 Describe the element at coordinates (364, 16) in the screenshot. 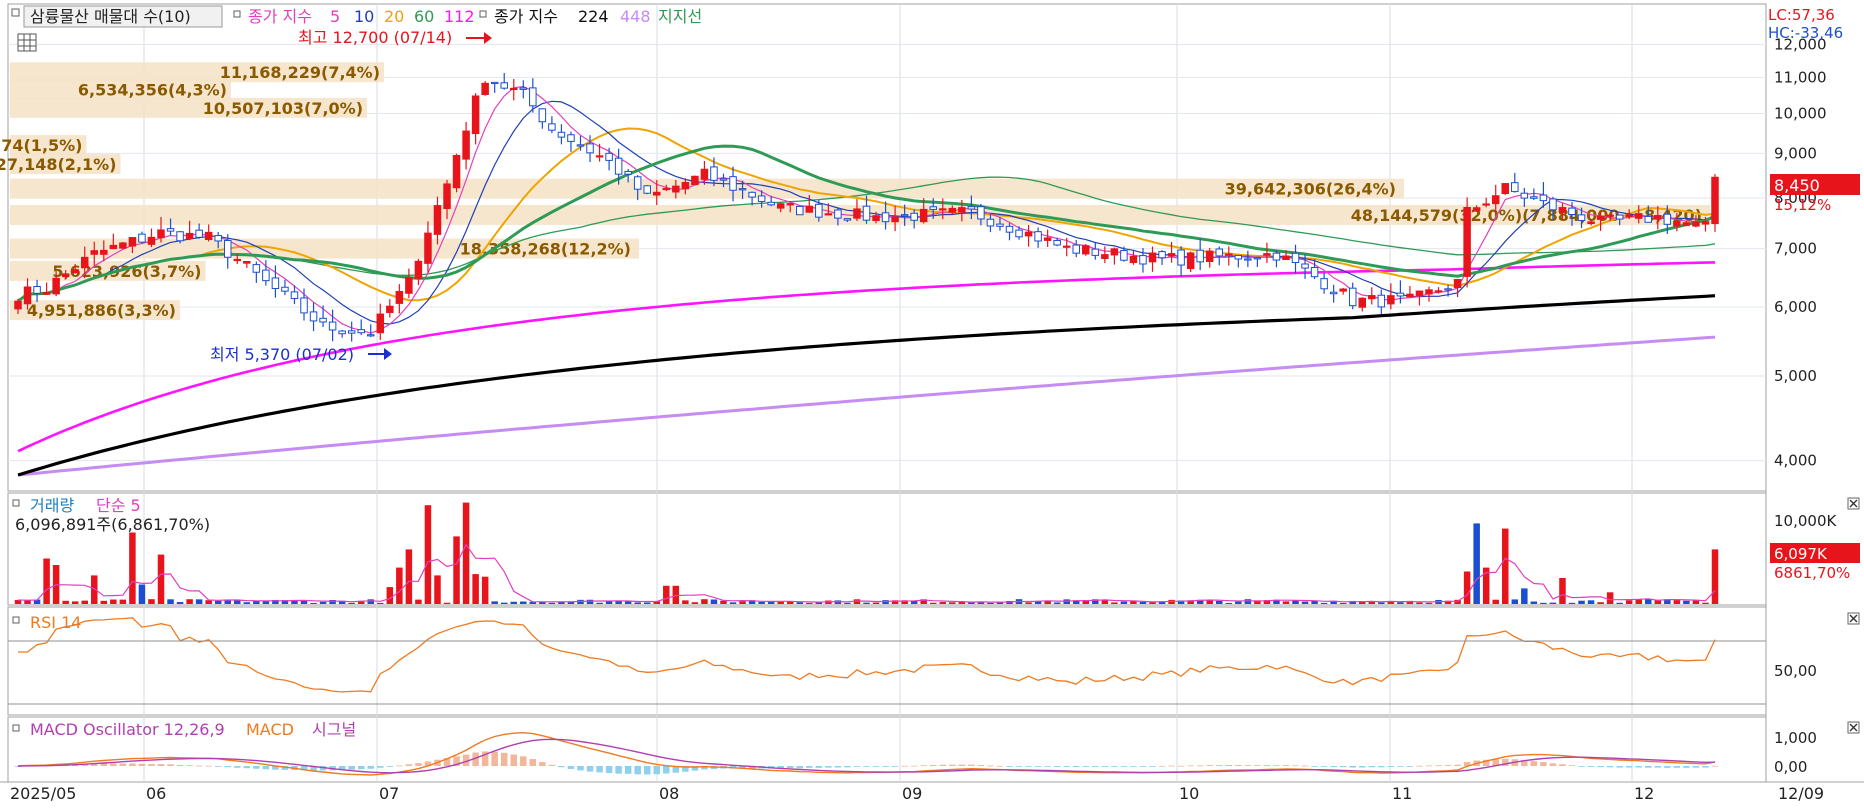

I see `ma10-period: 10` at that location.